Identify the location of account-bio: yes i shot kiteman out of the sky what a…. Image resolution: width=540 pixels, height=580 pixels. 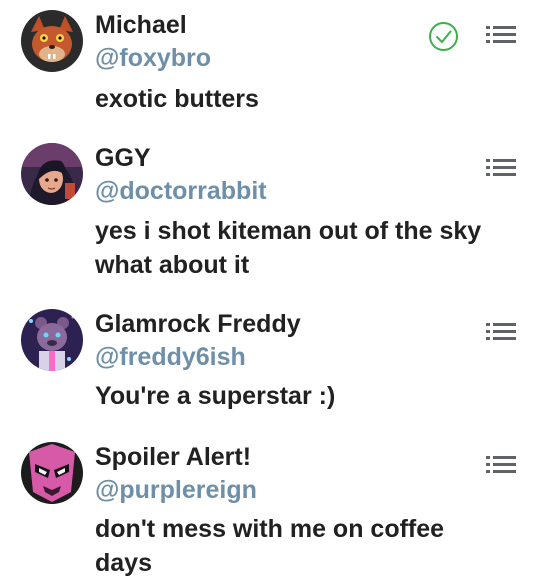
(288, 248).